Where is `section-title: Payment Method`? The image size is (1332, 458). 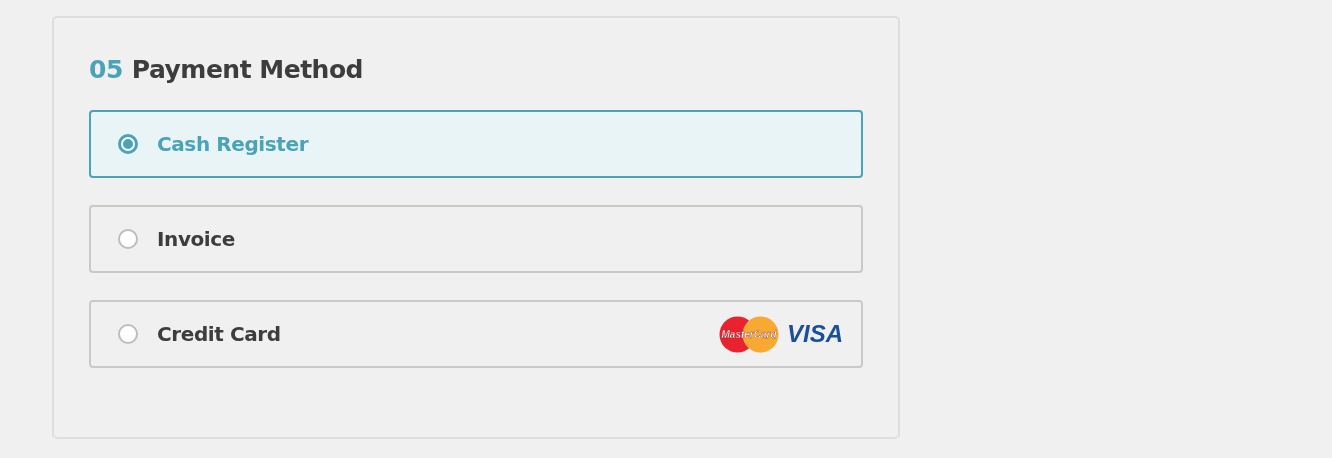 section-title: Payment Method is located at coordinates (247, 69).